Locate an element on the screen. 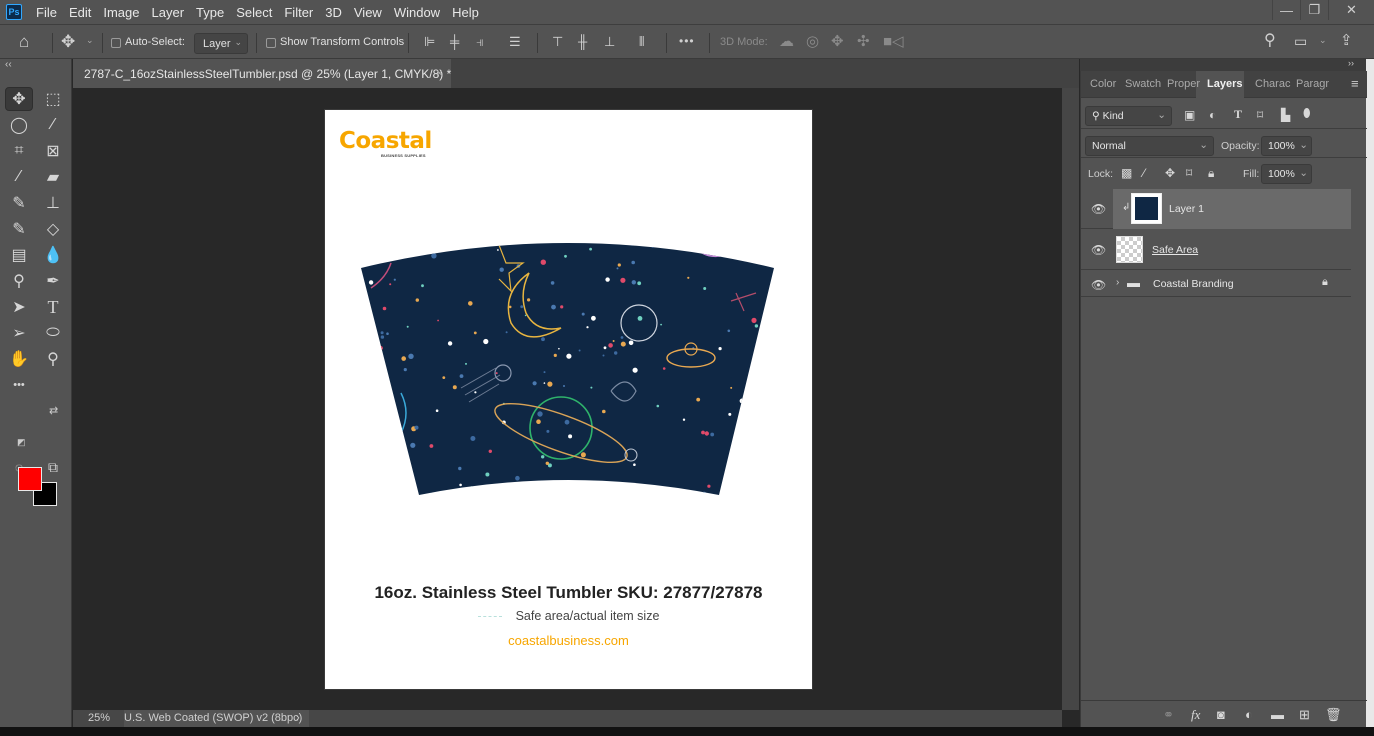 This screenshot has width=1374, height=736. move-tool: ✥ is located at coordinates (19, 99).